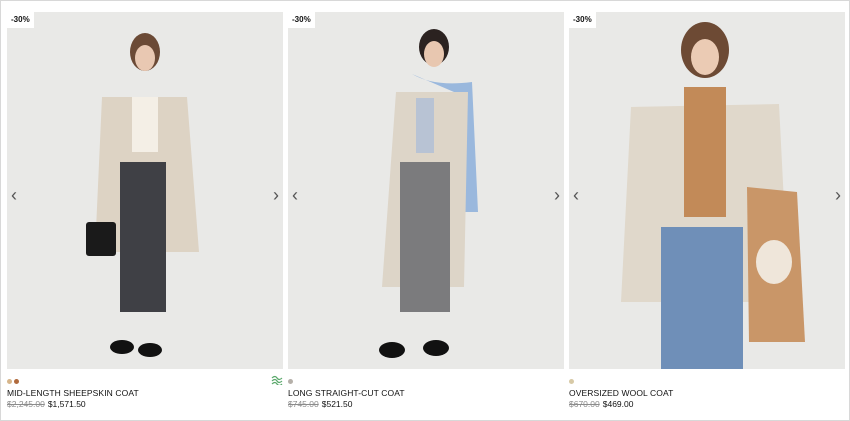  What do you see at coordinates (584, 404) in the screenshot?
I see `original-price: $670.00` at bounding box center [584, 404].